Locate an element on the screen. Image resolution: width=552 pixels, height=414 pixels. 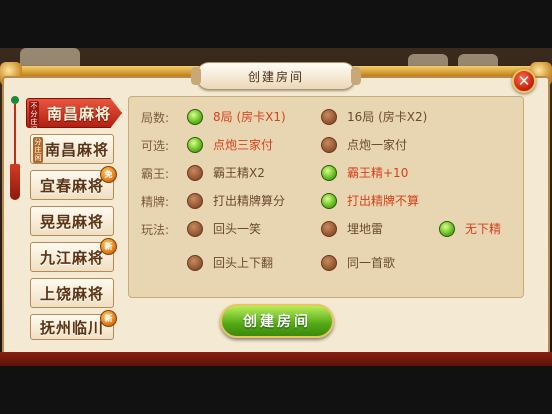
option-jingpai-score: 打出精牌算分 is located at coordinates (236, 200).